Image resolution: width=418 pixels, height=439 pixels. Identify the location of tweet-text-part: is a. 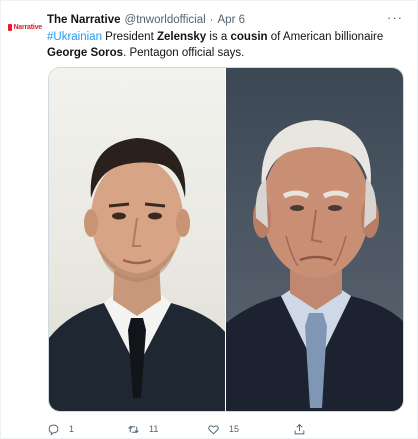
(218, 37).